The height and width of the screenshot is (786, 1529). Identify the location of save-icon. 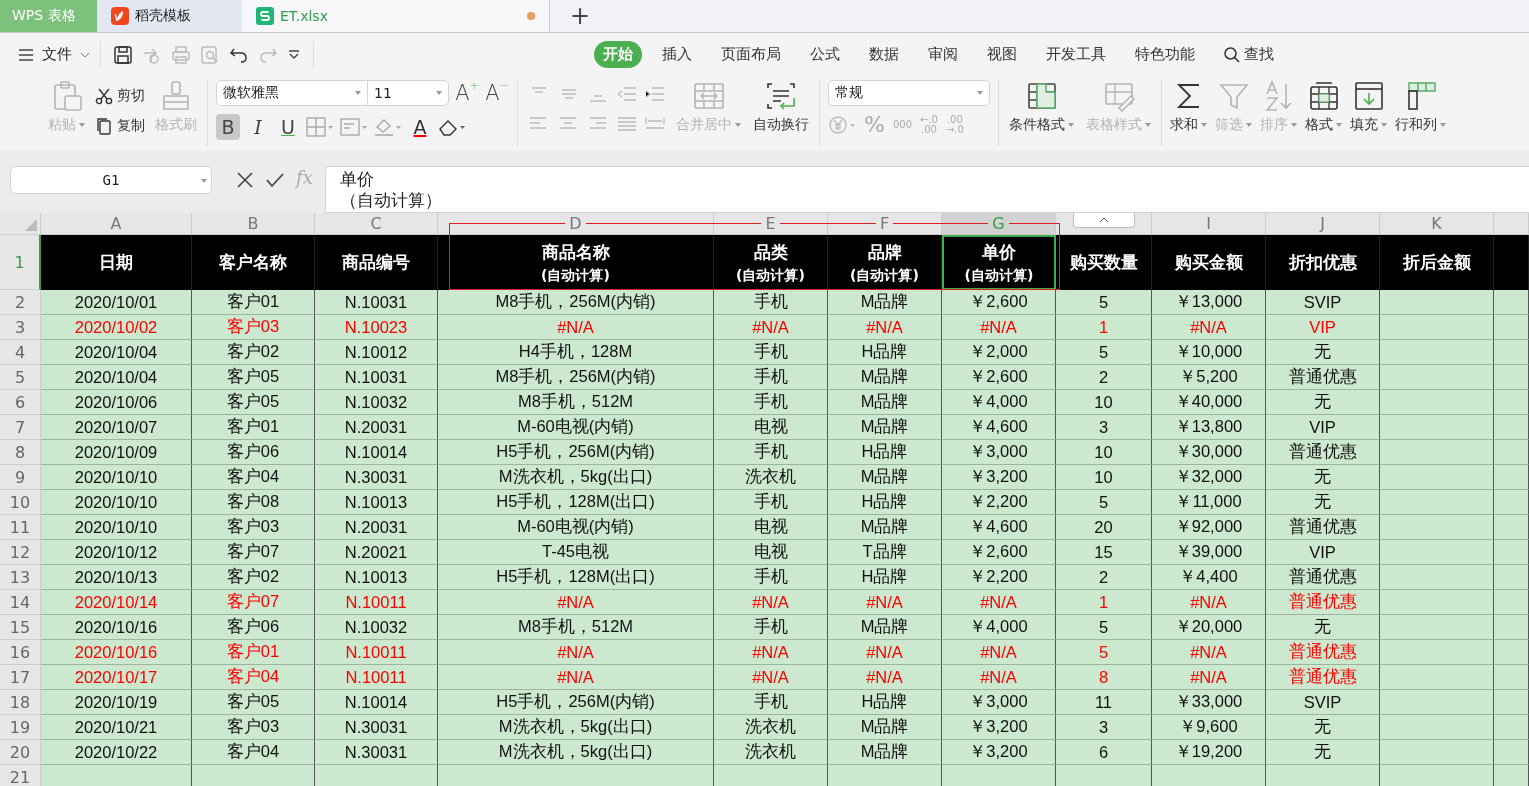
(123, 54).